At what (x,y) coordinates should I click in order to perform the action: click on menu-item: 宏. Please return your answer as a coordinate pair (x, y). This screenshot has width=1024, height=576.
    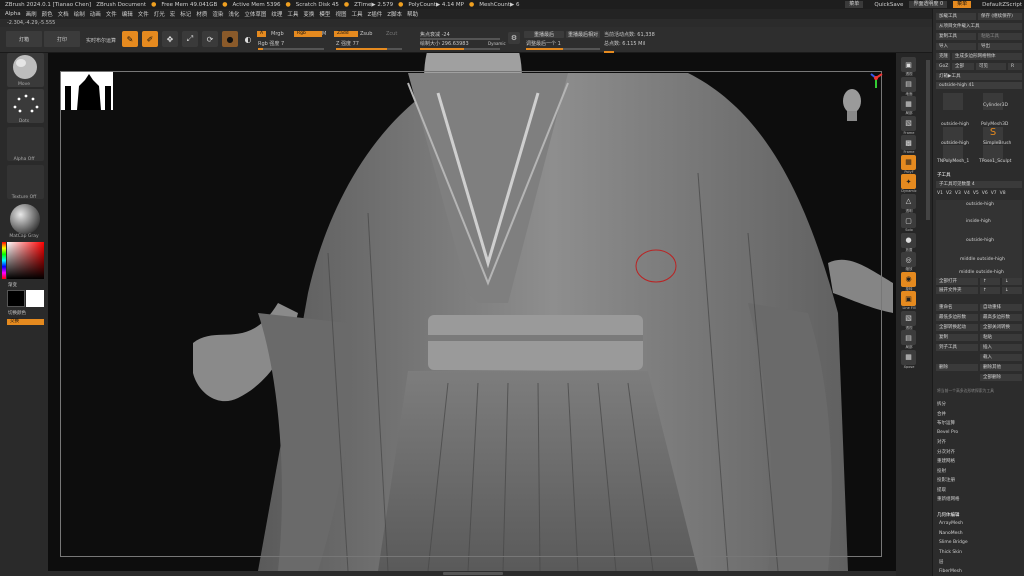
    Looking at the image, I should click on (173, 14).